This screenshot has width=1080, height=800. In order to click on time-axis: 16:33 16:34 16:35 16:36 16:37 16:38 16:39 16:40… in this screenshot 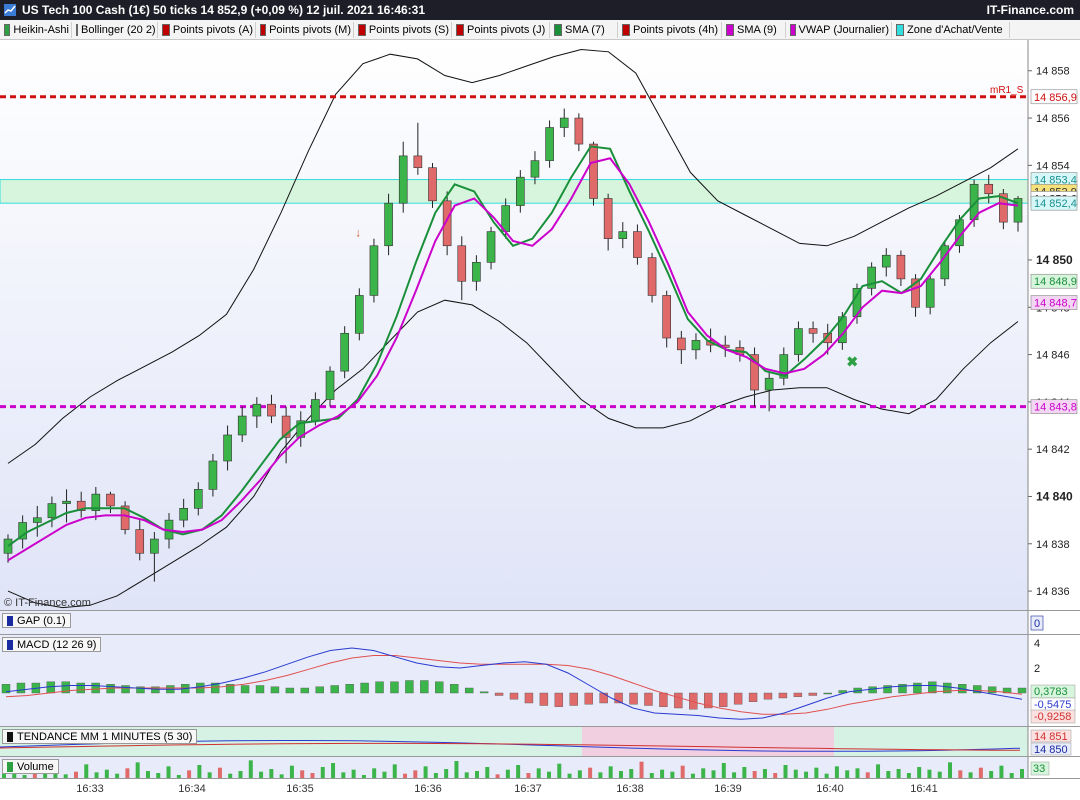, I will do `click(540, 789)`.